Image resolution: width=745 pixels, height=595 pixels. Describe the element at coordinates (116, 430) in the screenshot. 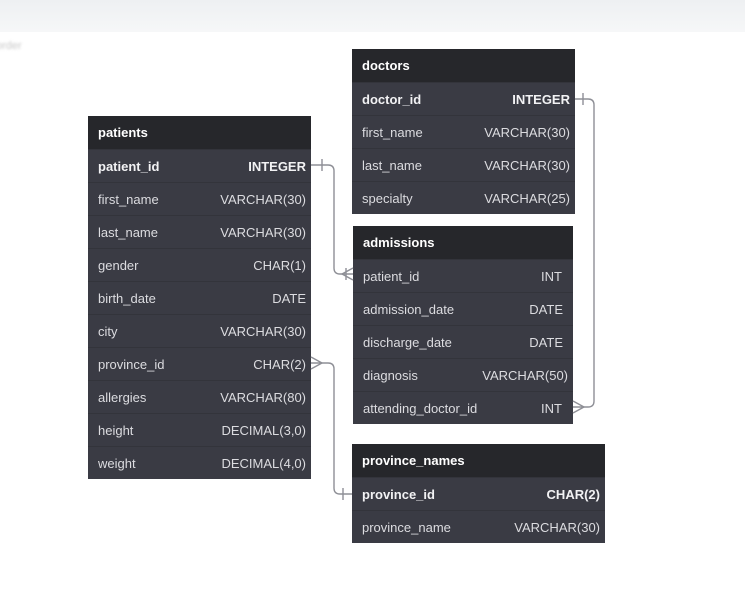

I see `column-name: height` at that location.